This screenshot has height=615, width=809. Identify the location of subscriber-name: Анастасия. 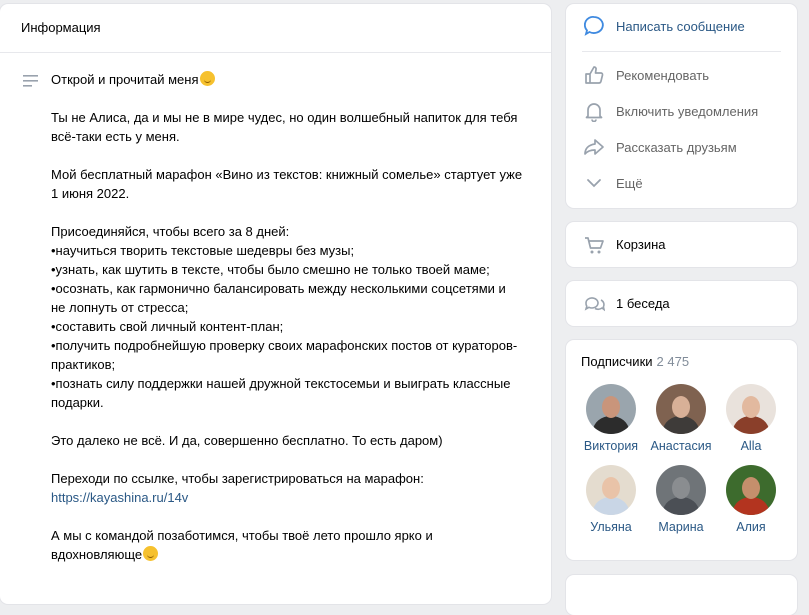
(681, 446).